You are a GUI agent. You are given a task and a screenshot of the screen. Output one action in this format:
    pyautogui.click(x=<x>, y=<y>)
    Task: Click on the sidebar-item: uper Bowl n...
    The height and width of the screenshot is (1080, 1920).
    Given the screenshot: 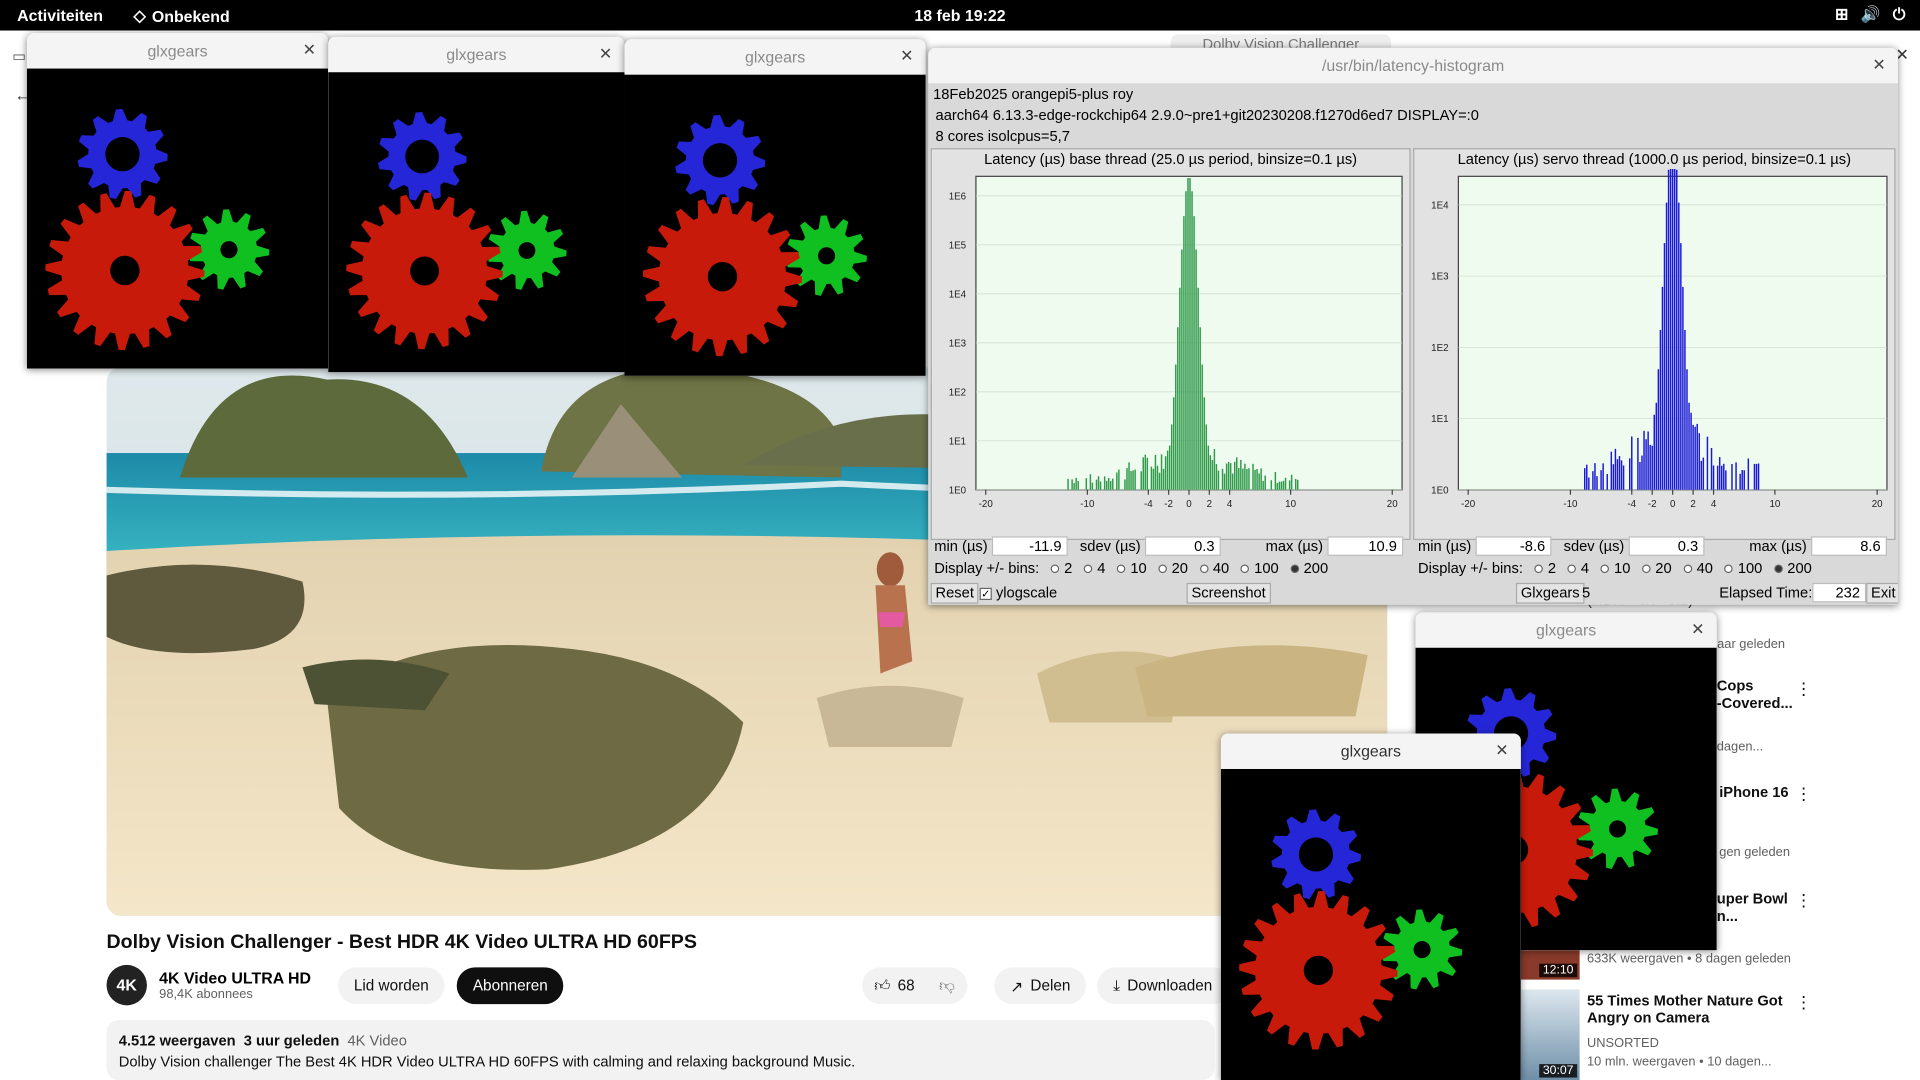 What is the action you would take?
    pyautogui.click(x=1752, y=907)
    